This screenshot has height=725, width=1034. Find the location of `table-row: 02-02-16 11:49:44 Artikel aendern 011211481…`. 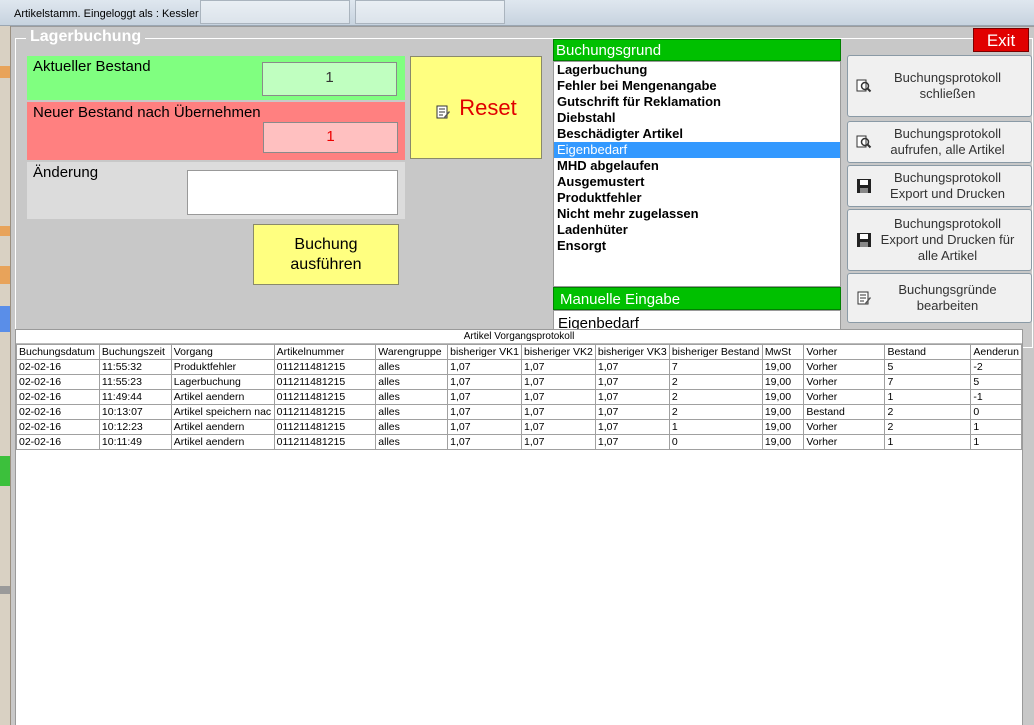

table-row: 02-02-16 11:49:44 Artikel aendern 011211481… is located at coordinates (519, 397).